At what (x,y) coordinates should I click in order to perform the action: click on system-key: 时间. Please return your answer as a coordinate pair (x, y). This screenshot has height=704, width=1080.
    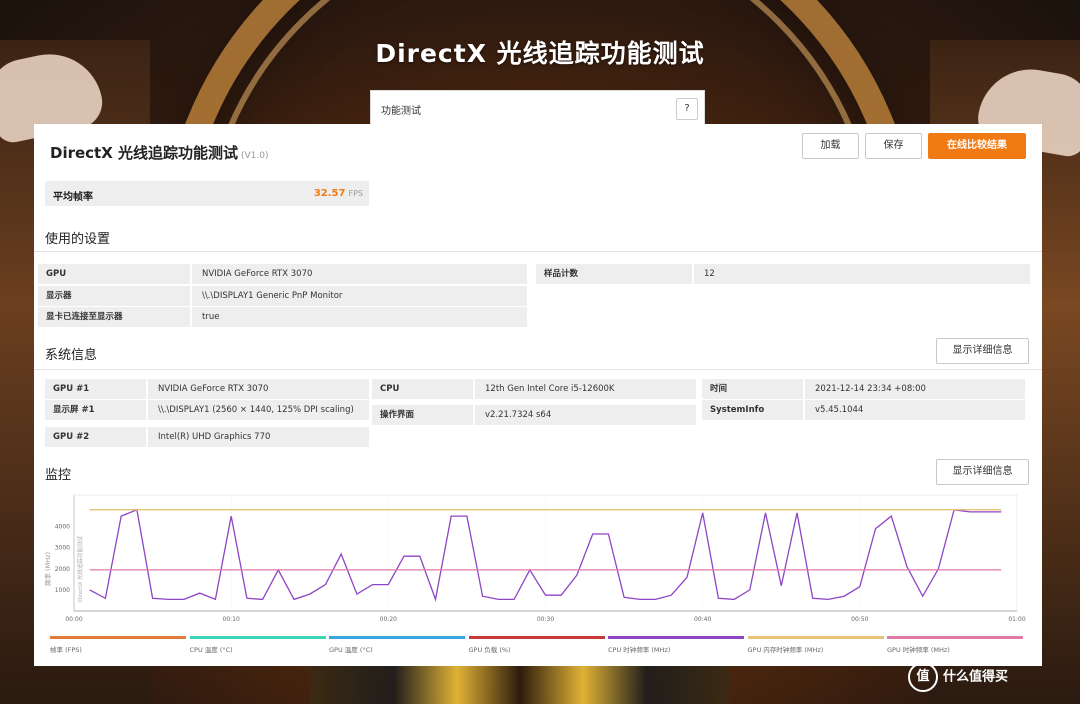
    Looking at the image, I should click on (752, 389).